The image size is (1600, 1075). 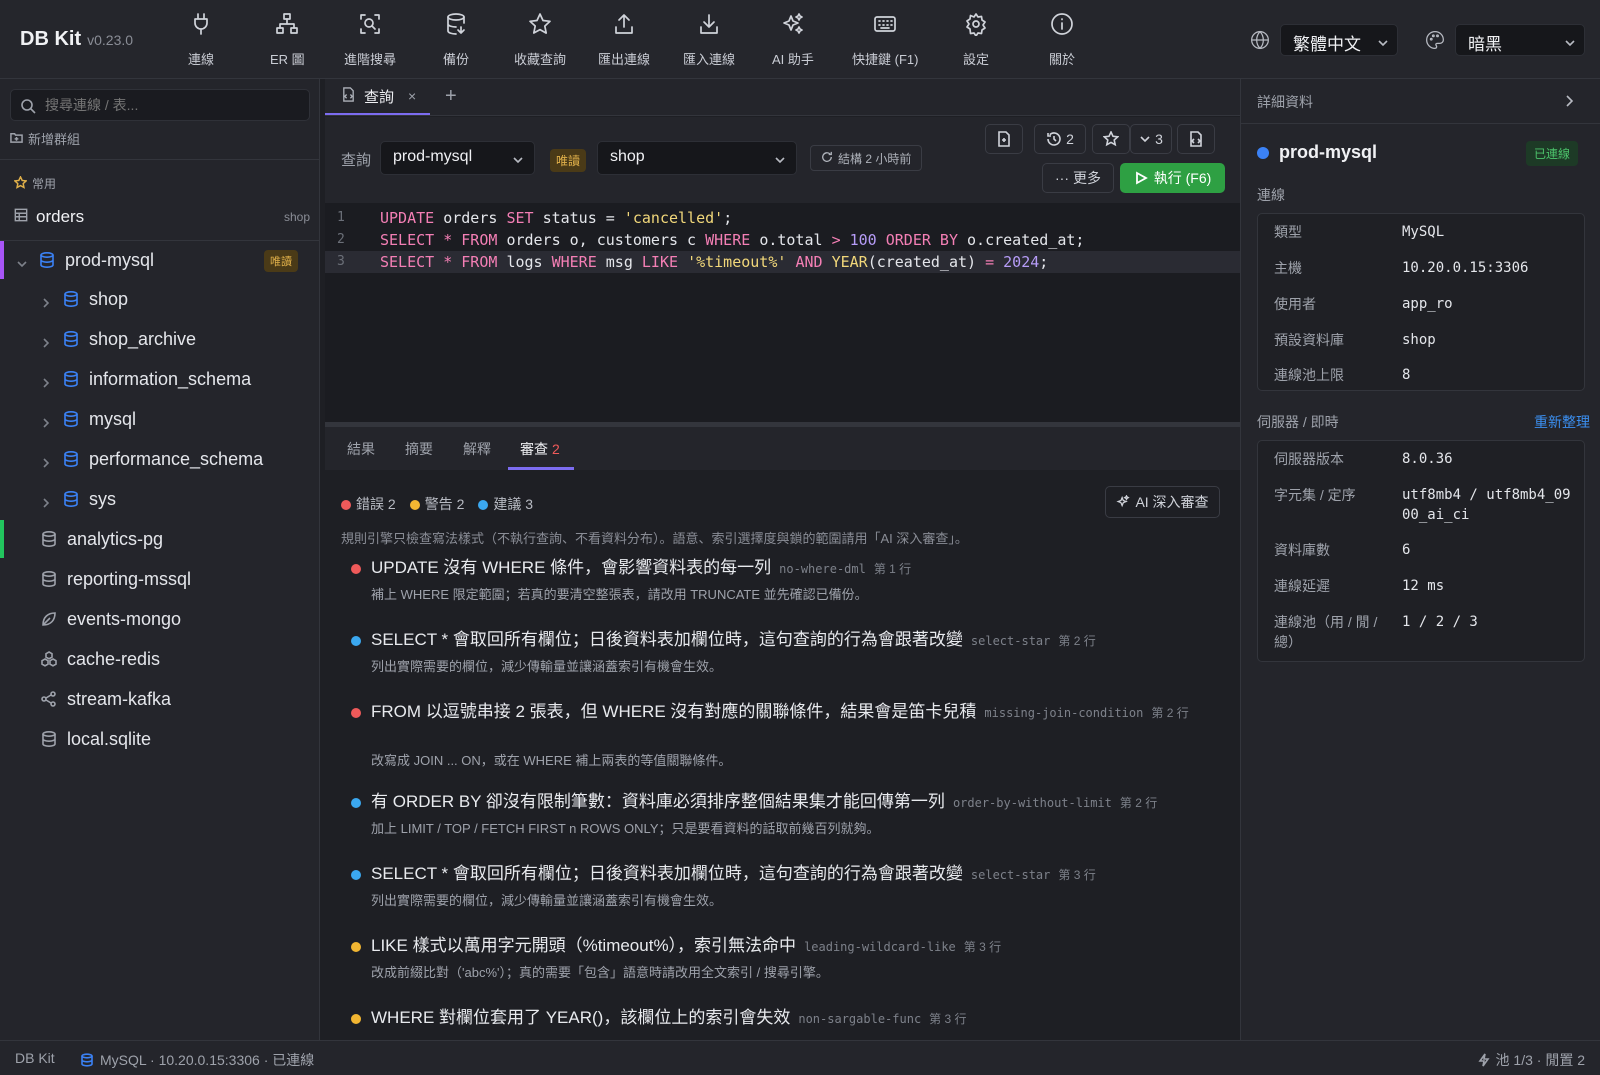 What do you see at coordinates (1087, 178) in the screenshot?
I see `more-label: 更多` at bounding box center [1087, 178].